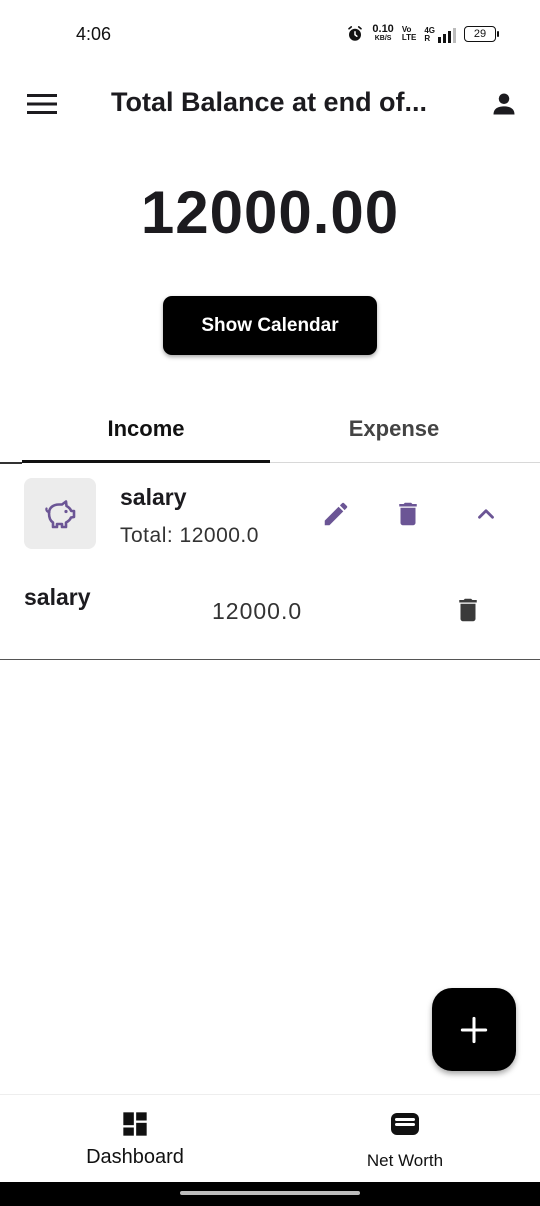 Image resolution: width=540 pixels, height=1206 pixels. Describe the element at coordinates (11, 463) in the screenshot. I see `tab-divider-accent` at that location.